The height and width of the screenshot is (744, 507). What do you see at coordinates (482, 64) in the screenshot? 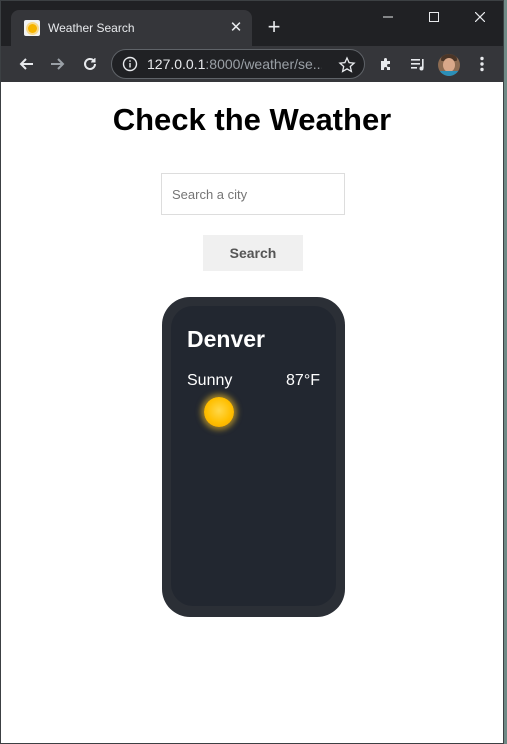
I see `menu-kebab-icon` at bounding box center [482, 64].